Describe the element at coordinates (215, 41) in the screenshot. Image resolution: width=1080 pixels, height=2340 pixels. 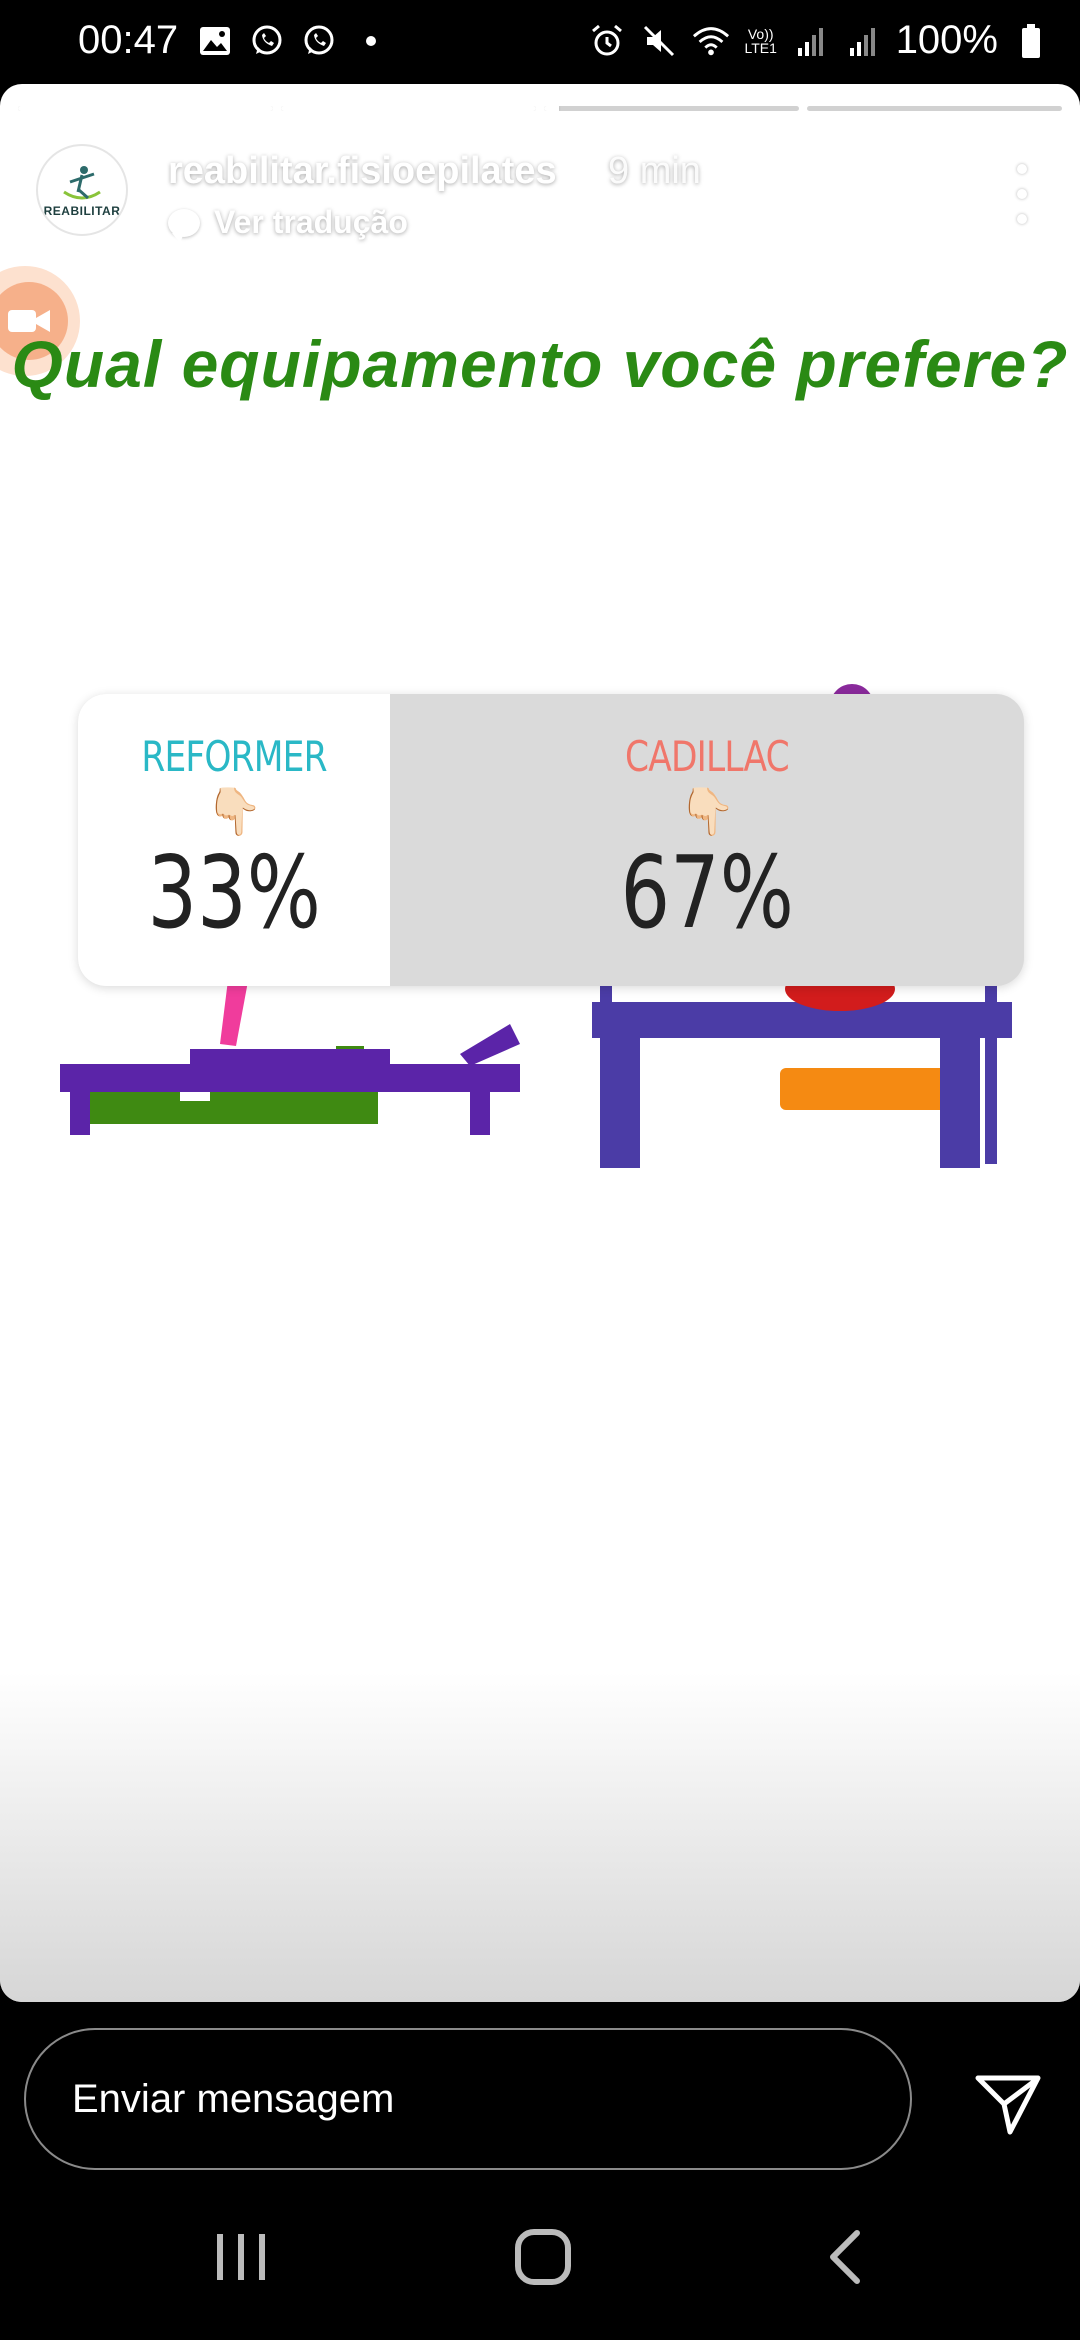
I see `gallery-icon` at that location.